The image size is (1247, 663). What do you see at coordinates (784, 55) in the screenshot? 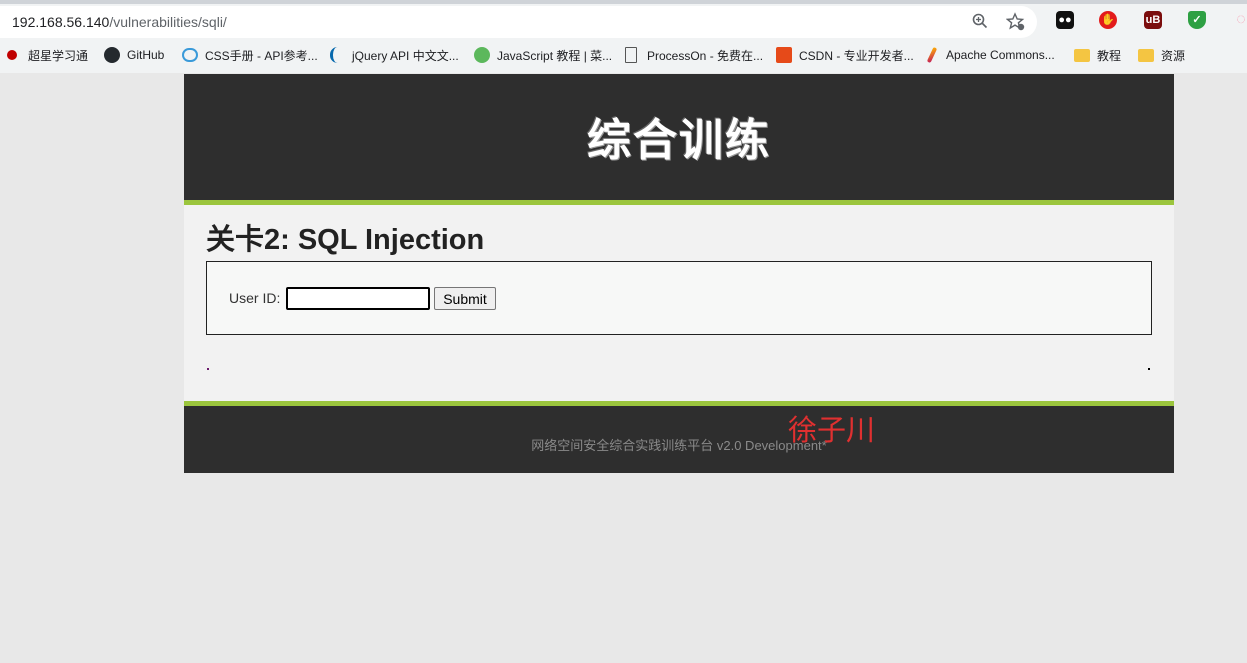
I see `csdn-icon` at bounding box center [784, 55].